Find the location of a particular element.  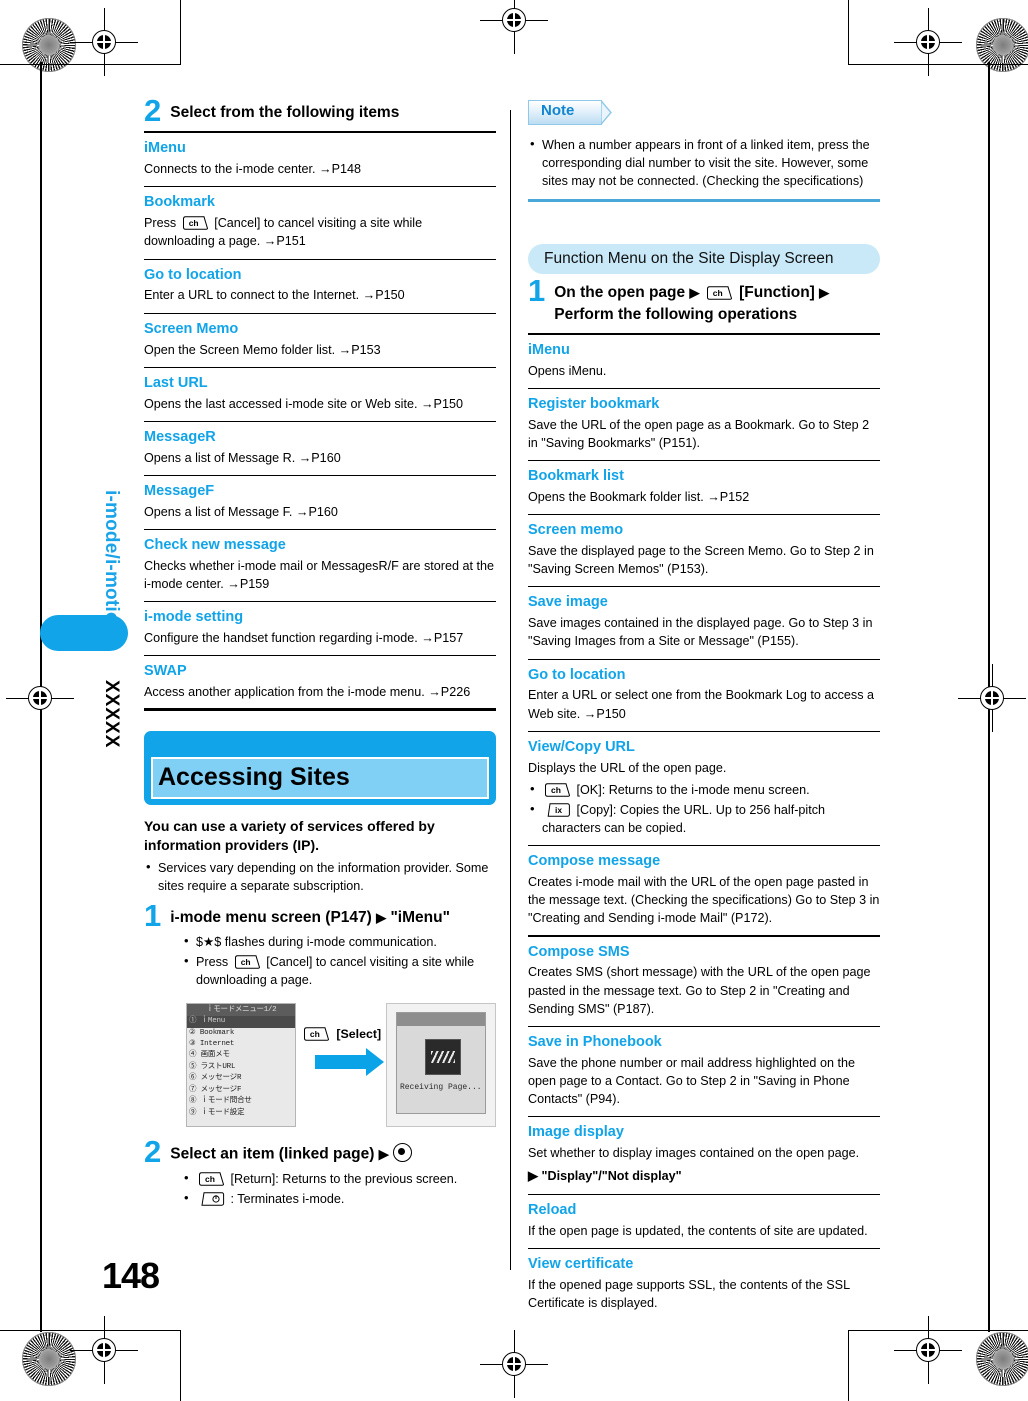

step-label: i-mode menu screen (P147) ▶ "iMenu" is located at coordinates (310, 917).